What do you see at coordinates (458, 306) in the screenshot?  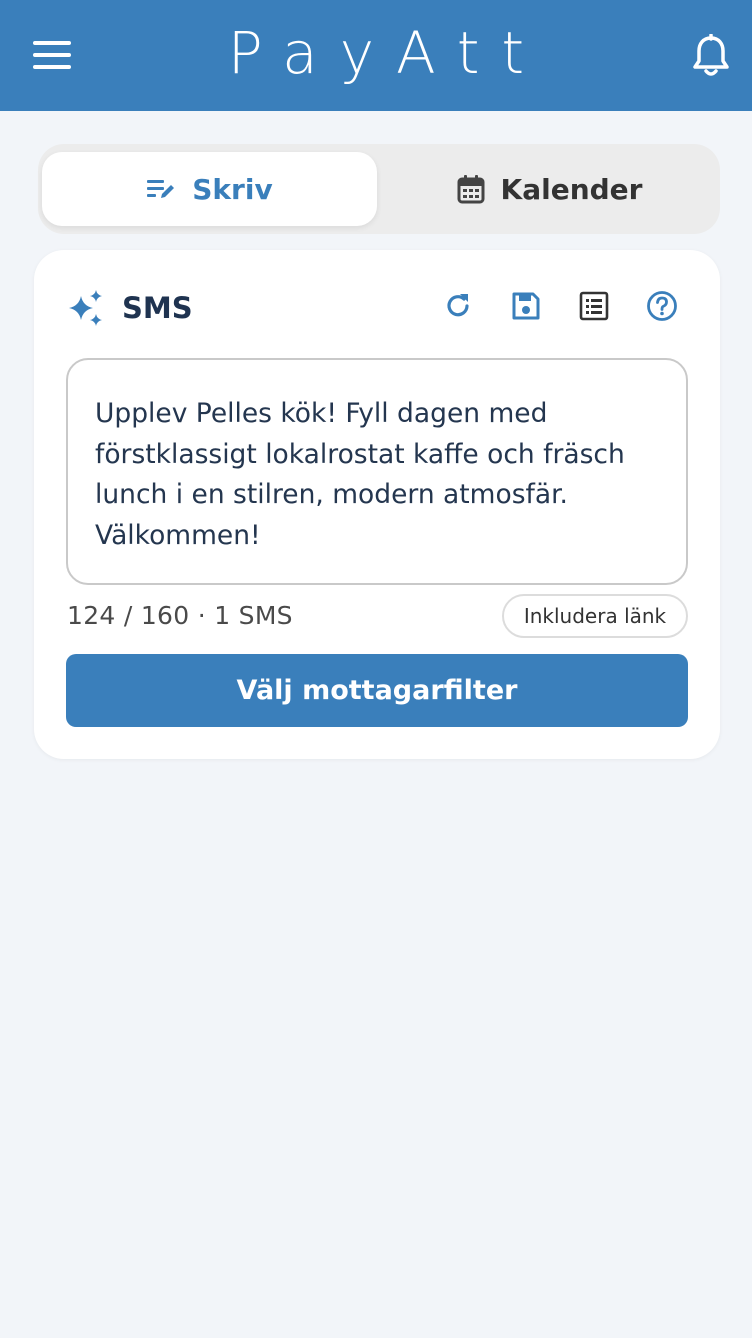 I see `refresh-icon` at bounding box center [458, 306].